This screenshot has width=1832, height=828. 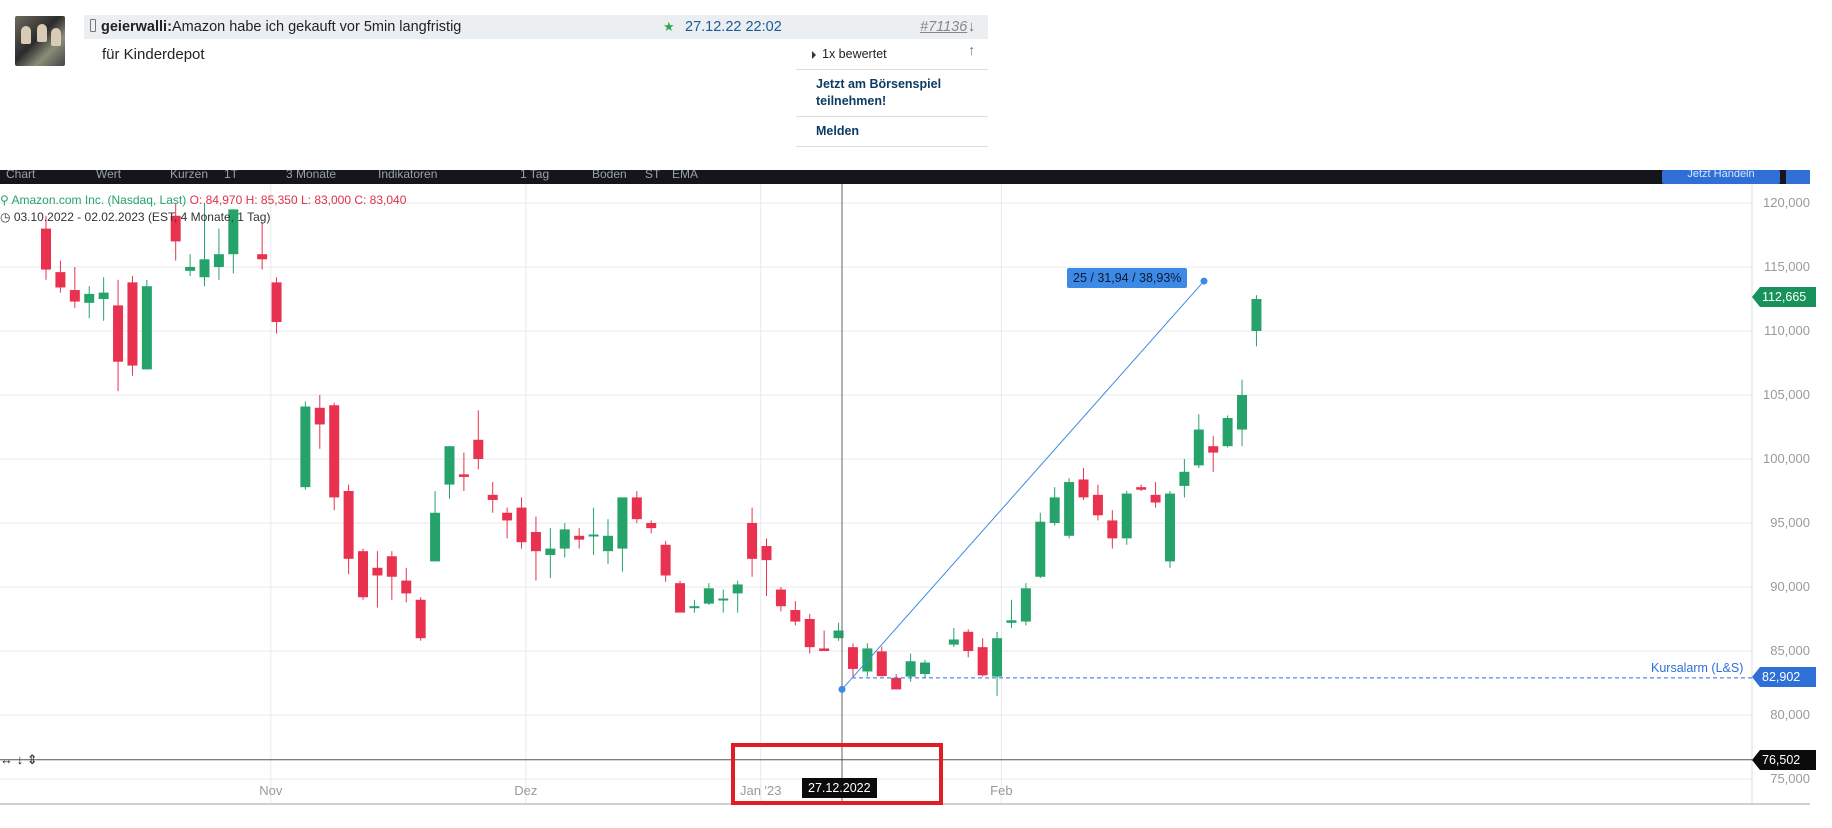 I want to click on alert-price-tag: 82,902, so click(x=1784, y=677).